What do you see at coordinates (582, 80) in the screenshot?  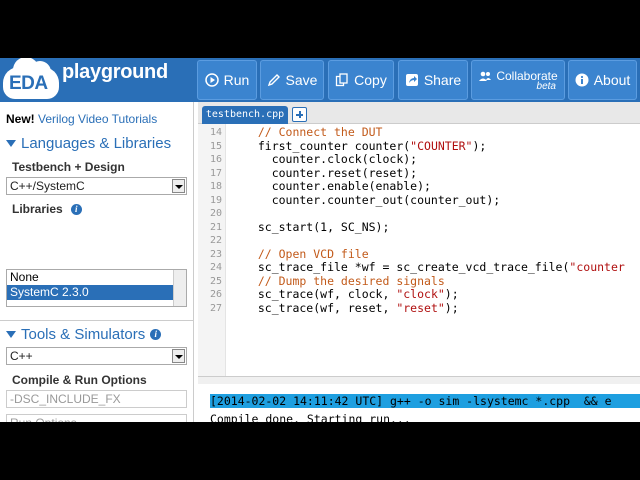 I see `info-icon` at bounding box center [582, 80].